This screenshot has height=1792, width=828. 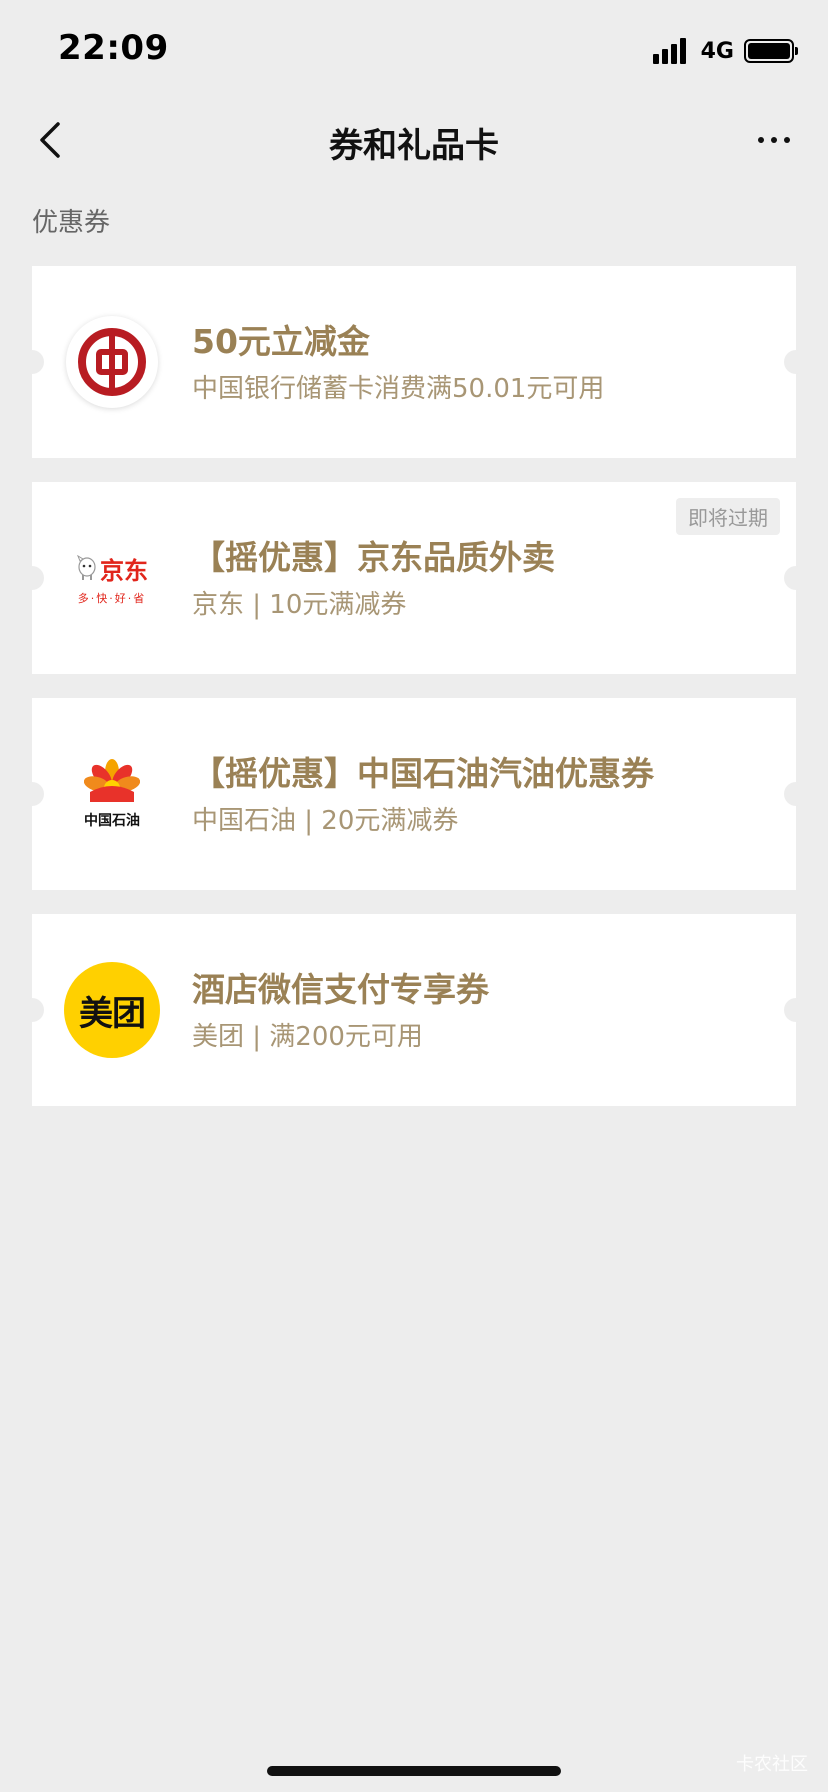 I want to click on jd-logo-slogan: 多·快·好·省, so click(x=112, y=598).